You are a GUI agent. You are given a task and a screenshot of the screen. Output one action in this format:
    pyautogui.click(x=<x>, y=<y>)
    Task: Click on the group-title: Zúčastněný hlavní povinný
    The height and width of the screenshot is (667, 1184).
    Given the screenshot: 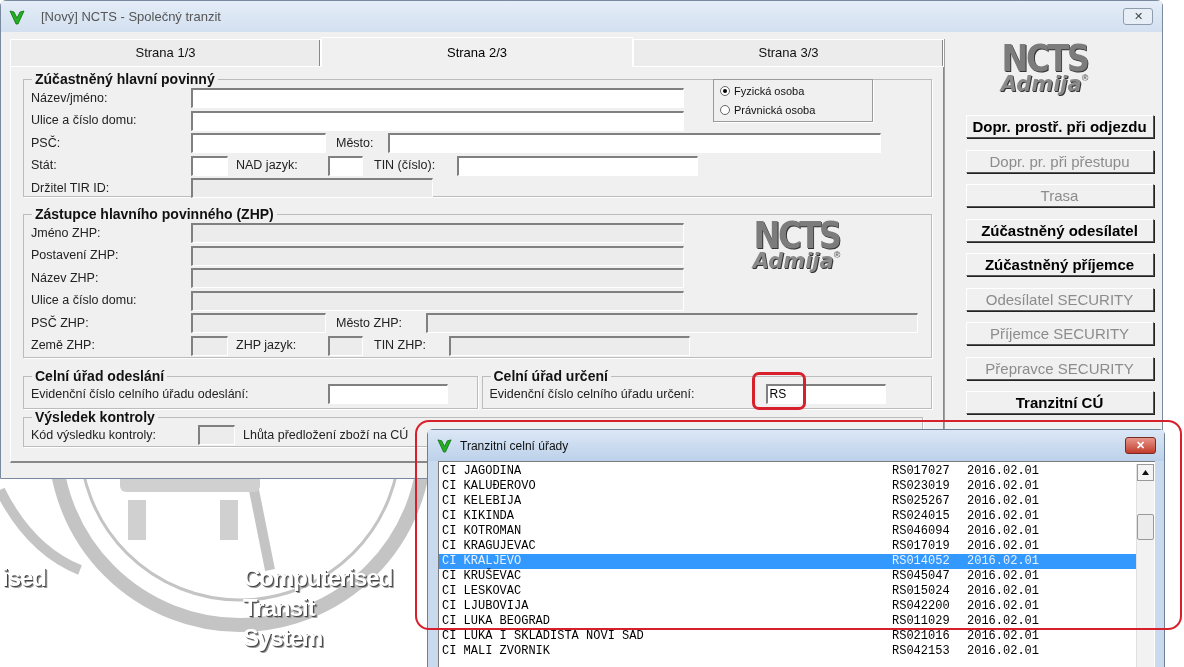 What is the action you would take?
    pyautogui.click(x=125, y=79)
    